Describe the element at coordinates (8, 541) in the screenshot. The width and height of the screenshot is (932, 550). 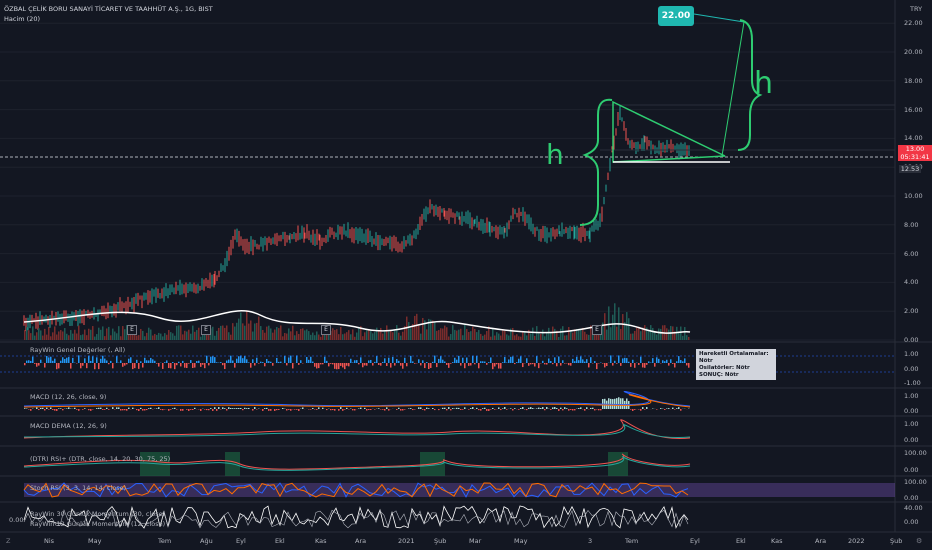
I see `z-icon: Z` at that location.